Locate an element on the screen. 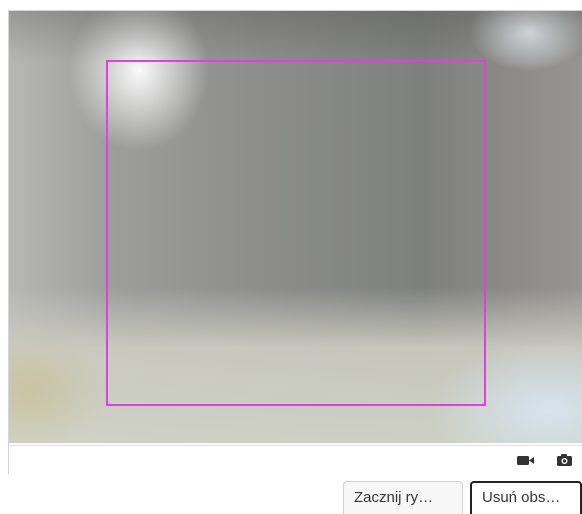 This screenshot has width=582, height=514. camera-controls-bar is located at coordinates (295, 459).